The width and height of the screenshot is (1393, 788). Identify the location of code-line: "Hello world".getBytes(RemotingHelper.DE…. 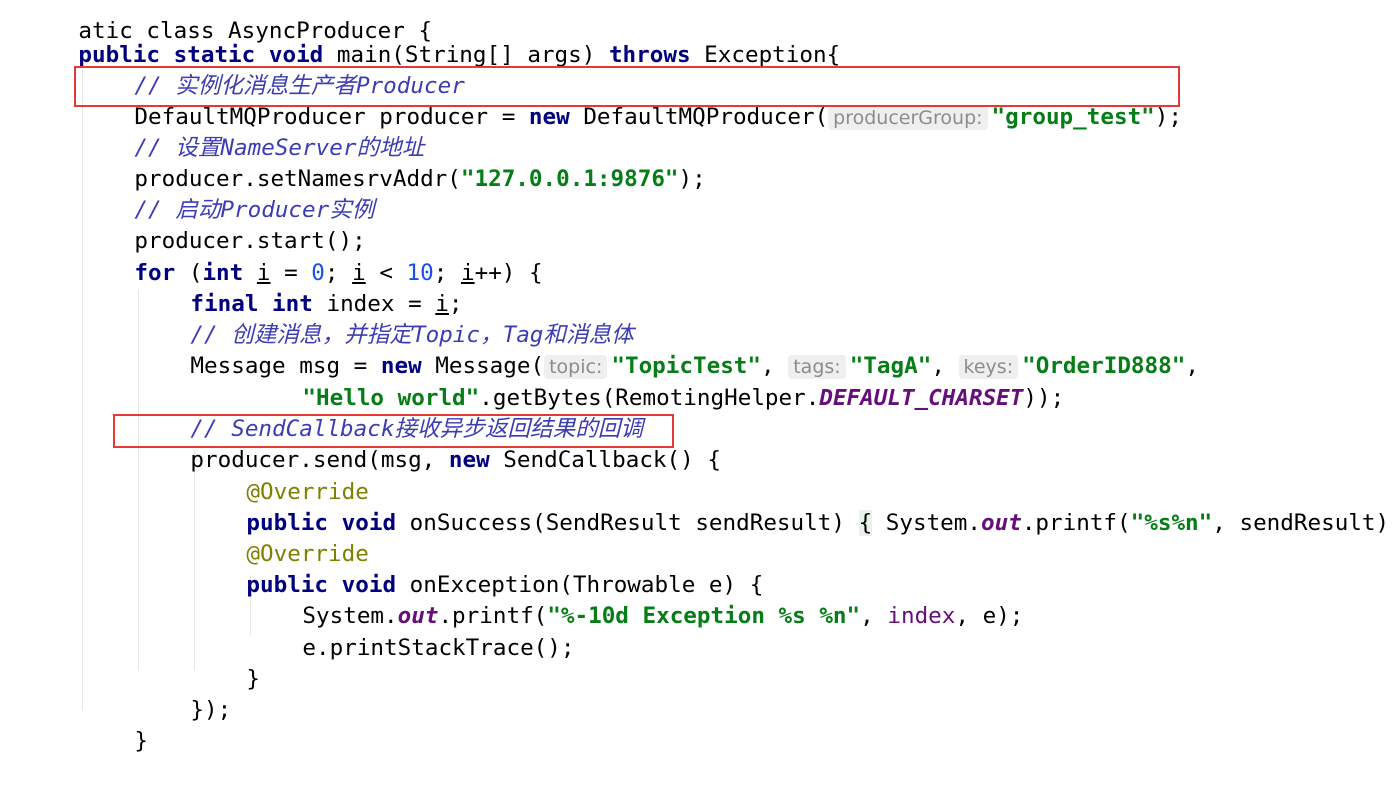
(656, 381).